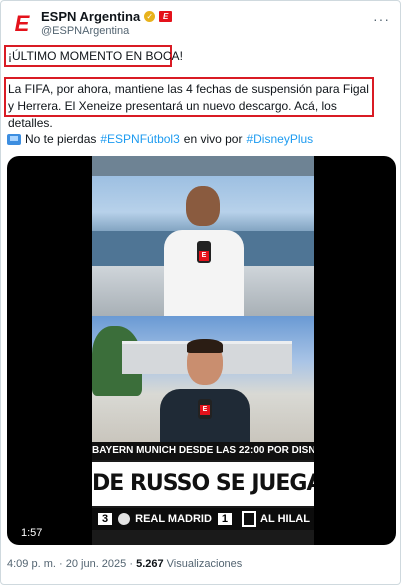  I want to click on brand-affiliate-icon: E, so click(166, 16).